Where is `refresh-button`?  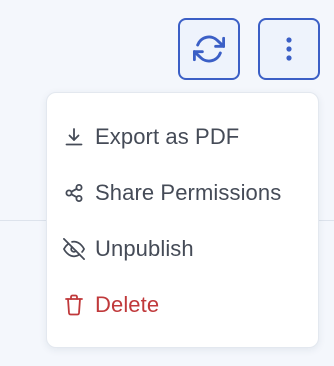
refresh-button is located at coordinates (209, 49).